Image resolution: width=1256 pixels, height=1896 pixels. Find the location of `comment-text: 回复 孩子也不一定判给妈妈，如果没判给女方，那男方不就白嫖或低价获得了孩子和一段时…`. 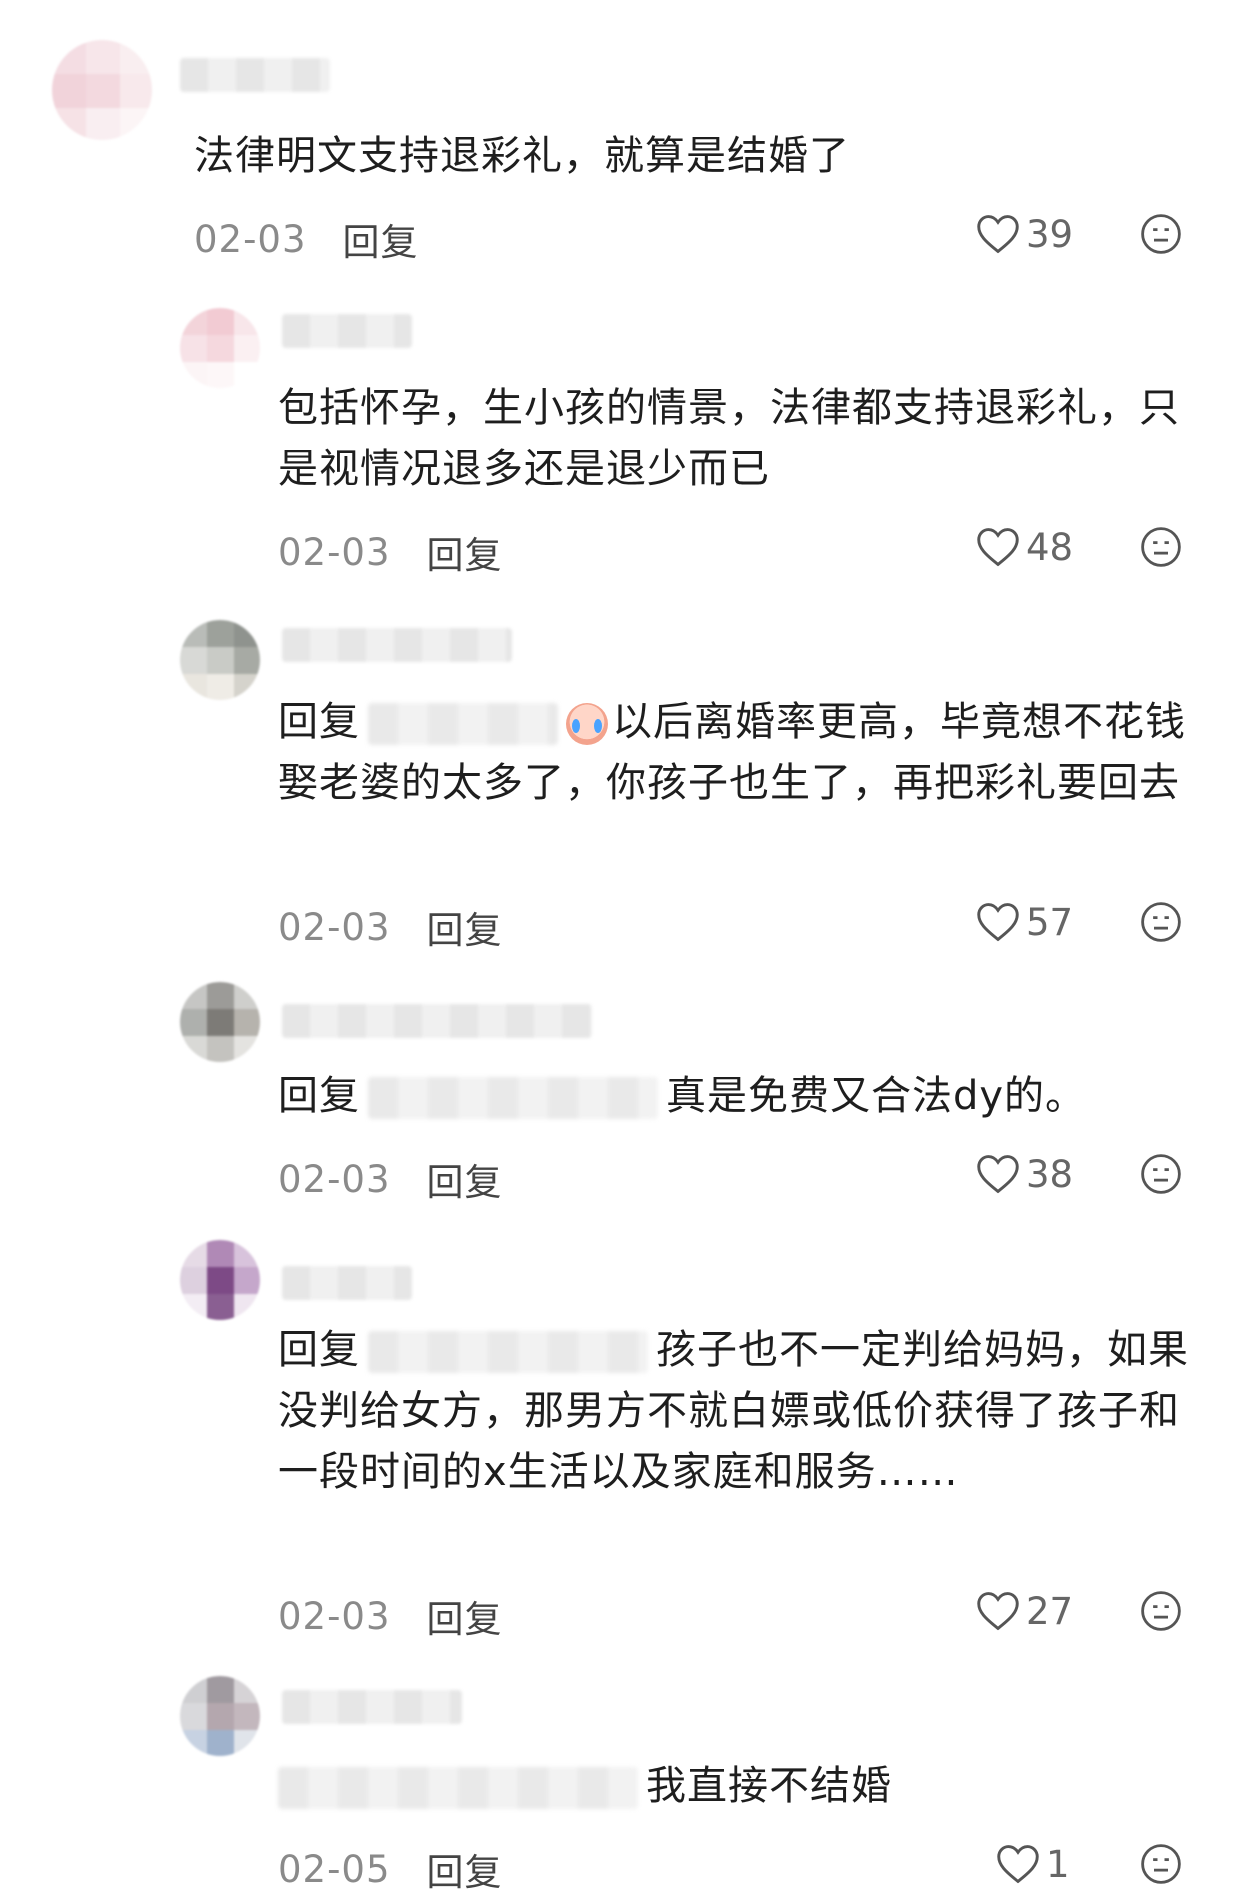

comment-text: 回复 孩子也不一定判给妈妈，如果没判给女方，那男方不就白嫖或低价获得了孩子和一段时… is located at coordinates (743, 1411).